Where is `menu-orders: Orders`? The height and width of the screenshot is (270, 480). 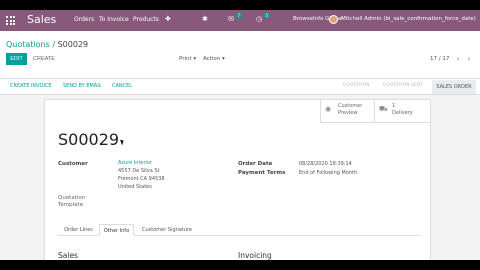 menu-orders: Orders is located at coordinates (84, 19).